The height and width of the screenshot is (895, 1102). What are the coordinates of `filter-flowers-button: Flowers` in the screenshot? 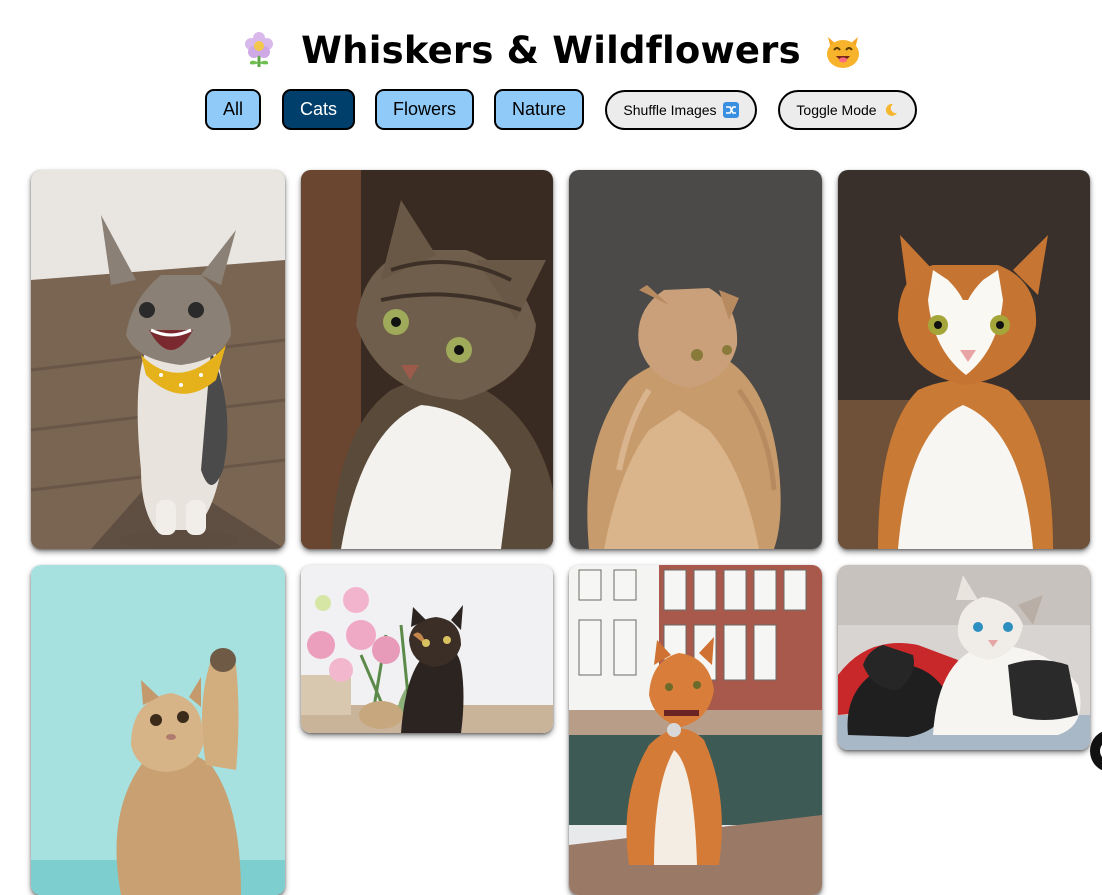 It's located at (424, 109).